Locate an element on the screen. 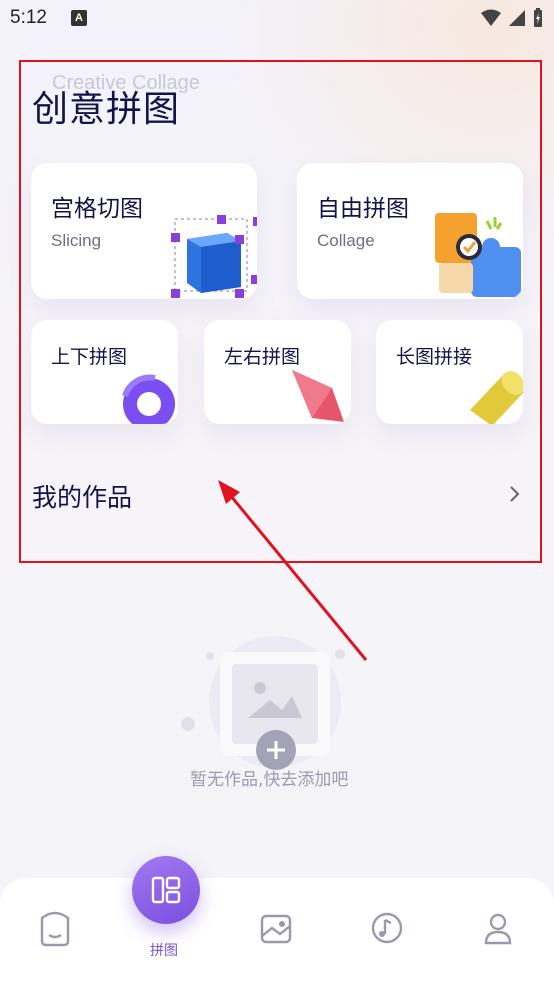 The width and height of the screenshot is (554, 984). gallery-icon is located at coordinates (276, 928).